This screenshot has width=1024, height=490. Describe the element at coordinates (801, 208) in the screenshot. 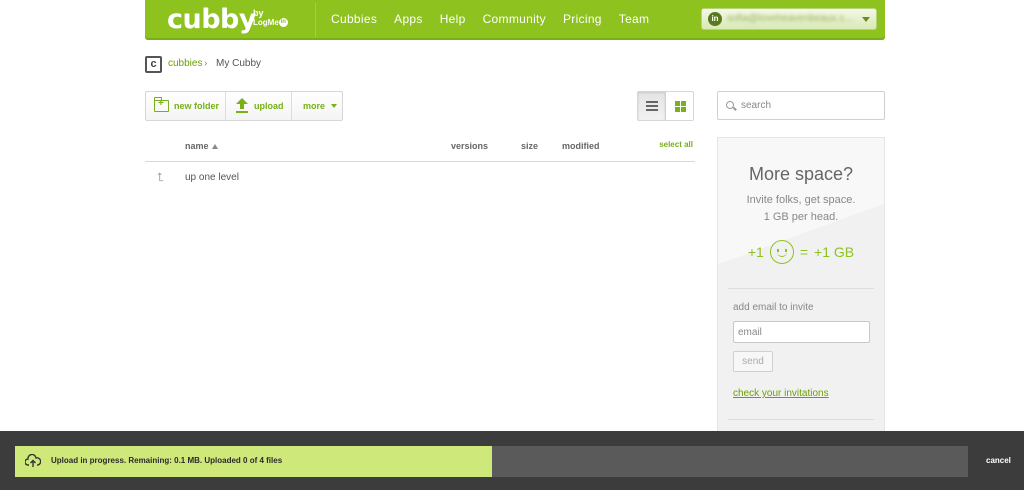

I see `promo-subtitle: Invite folks, get space. 1 GB per head.` at that location.